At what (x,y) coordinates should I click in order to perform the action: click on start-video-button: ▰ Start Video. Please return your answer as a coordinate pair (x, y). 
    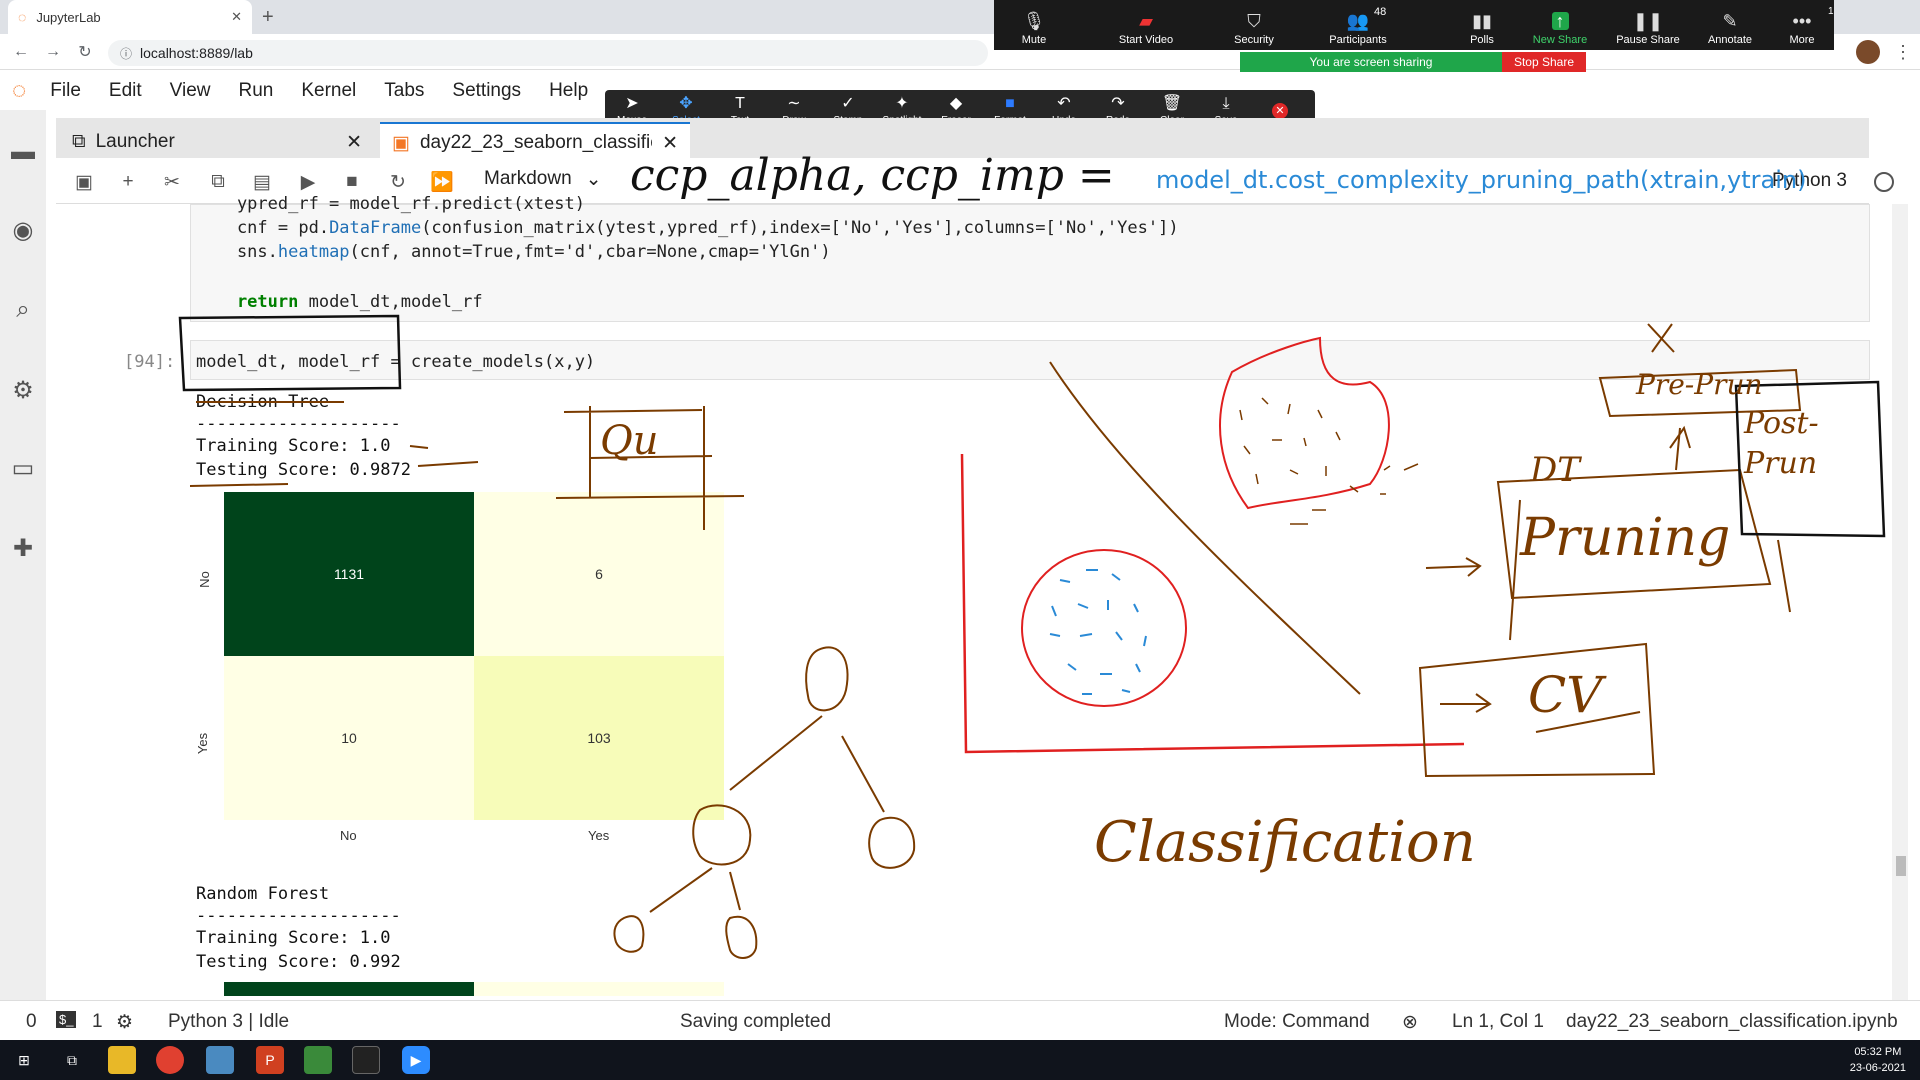
    Looking at the image, I should click on (1146, 26).